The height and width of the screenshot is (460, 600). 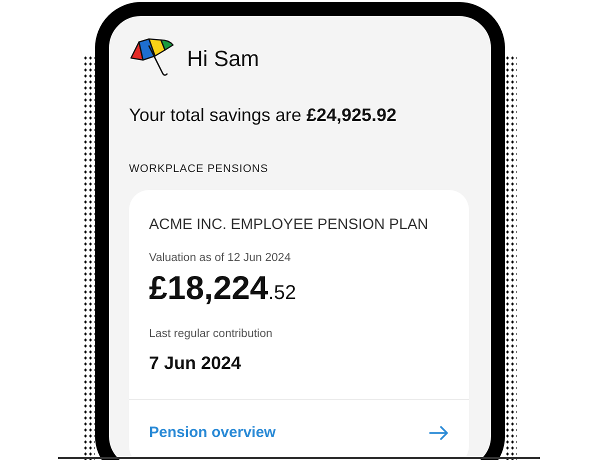 What do you see at coordinates (211, 334) in the screenshot?
I see `contribution-label: Last regular contribution` at bounding box center [211, 334].